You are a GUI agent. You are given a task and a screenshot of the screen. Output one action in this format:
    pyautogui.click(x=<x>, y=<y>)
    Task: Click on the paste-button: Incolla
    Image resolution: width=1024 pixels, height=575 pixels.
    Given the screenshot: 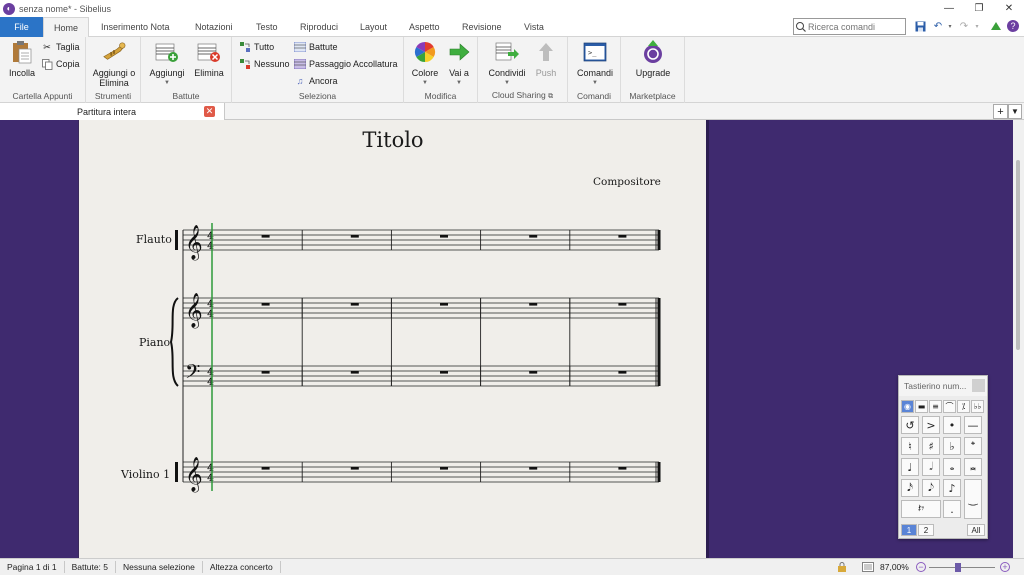 What is the action you would take?
    pyautogui.click(x=22, y=59)
    